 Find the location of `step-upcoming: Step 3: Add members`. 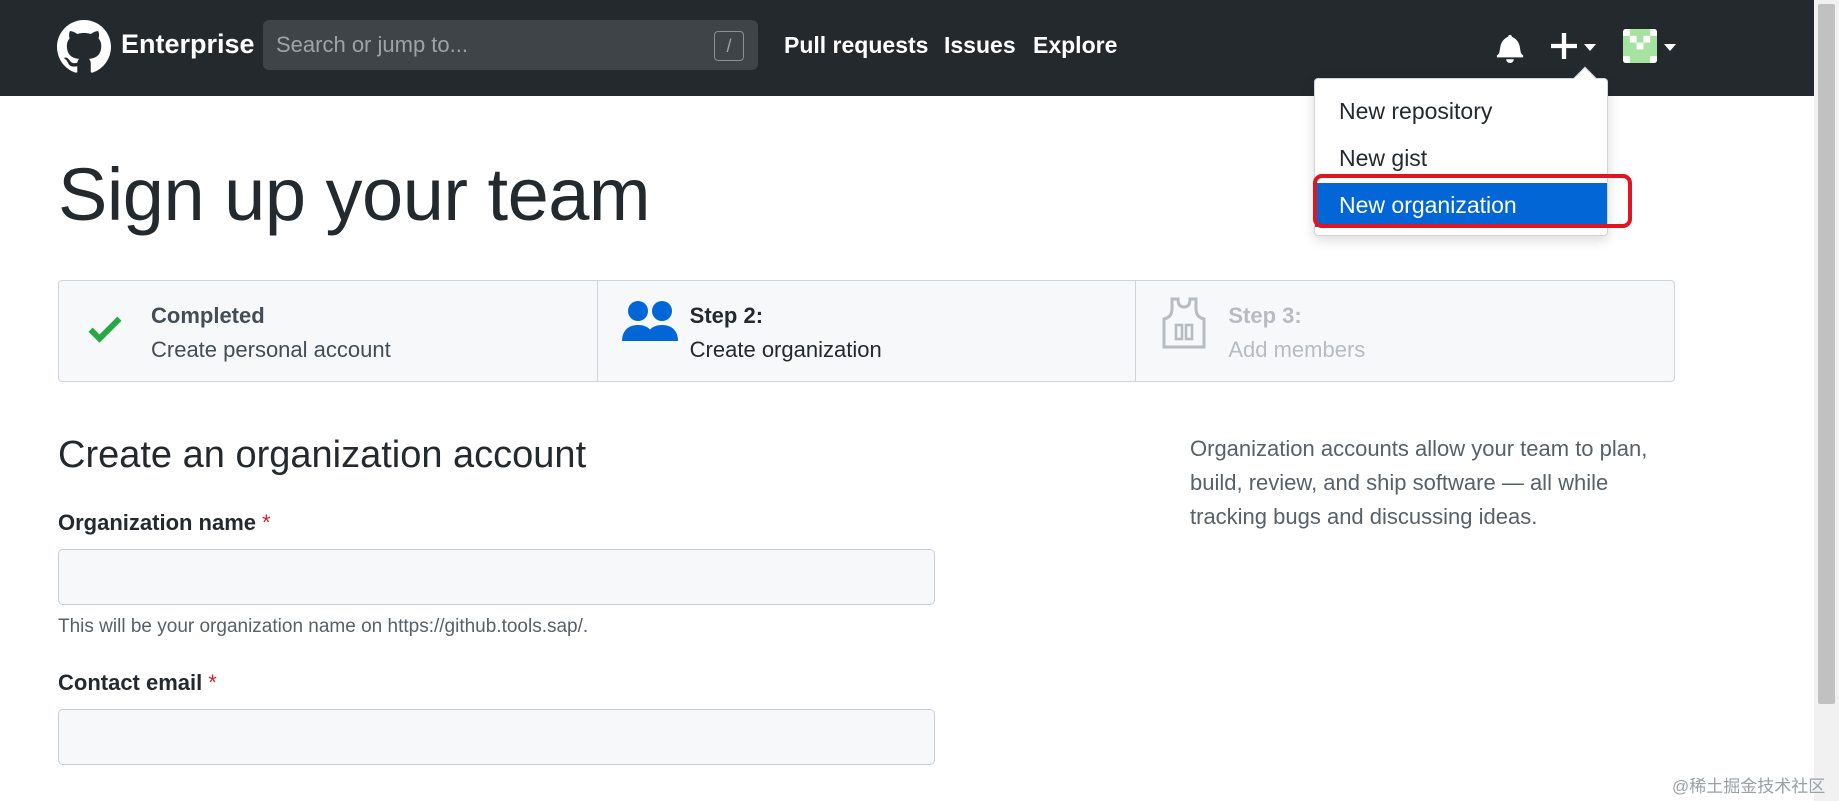

step-upcoming: Step 3: Add members is located at coordinates (1404, 331).